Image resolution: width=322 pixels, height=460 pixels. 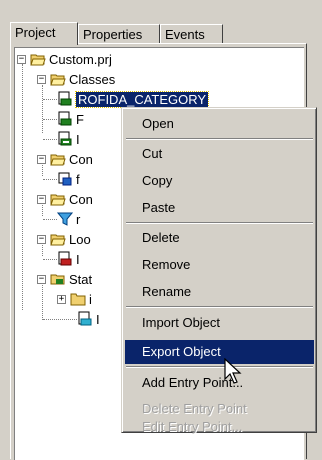 I want to click on tree-node-lookup: I, so click(x=68, y=259).